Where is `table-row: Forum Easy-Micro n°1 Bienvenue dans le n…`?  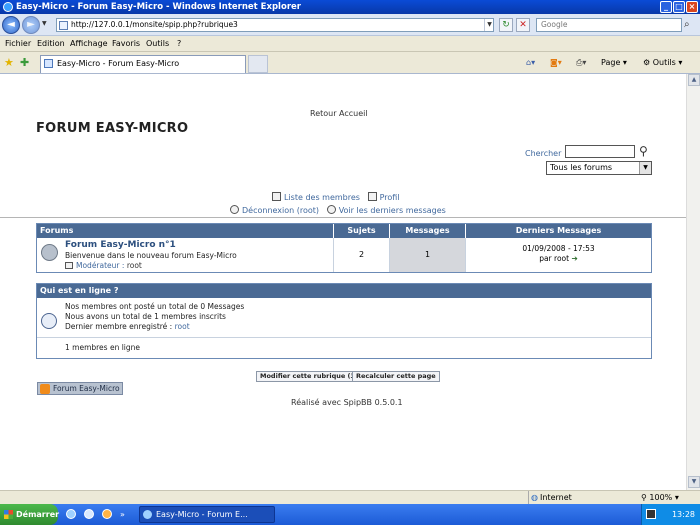 table-row: Forum Easy-Micro n°1 Bienvenue dans le n… is located at coordinates (344, 255).